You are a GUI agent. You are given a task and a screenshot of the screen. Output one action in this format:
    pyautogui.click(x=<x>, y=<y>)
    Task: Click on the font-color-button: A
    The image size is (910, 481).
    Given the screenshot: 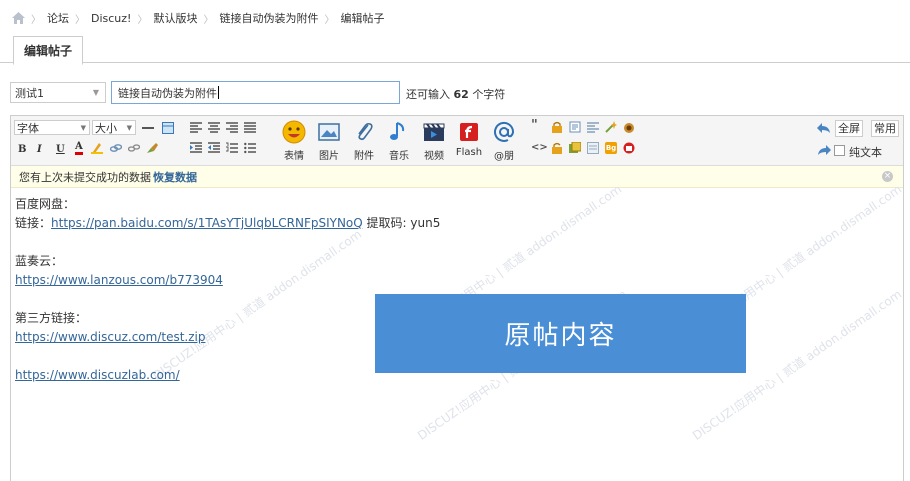 What is the action you would take?
    pyautogui.click(x=79, y=148)
    